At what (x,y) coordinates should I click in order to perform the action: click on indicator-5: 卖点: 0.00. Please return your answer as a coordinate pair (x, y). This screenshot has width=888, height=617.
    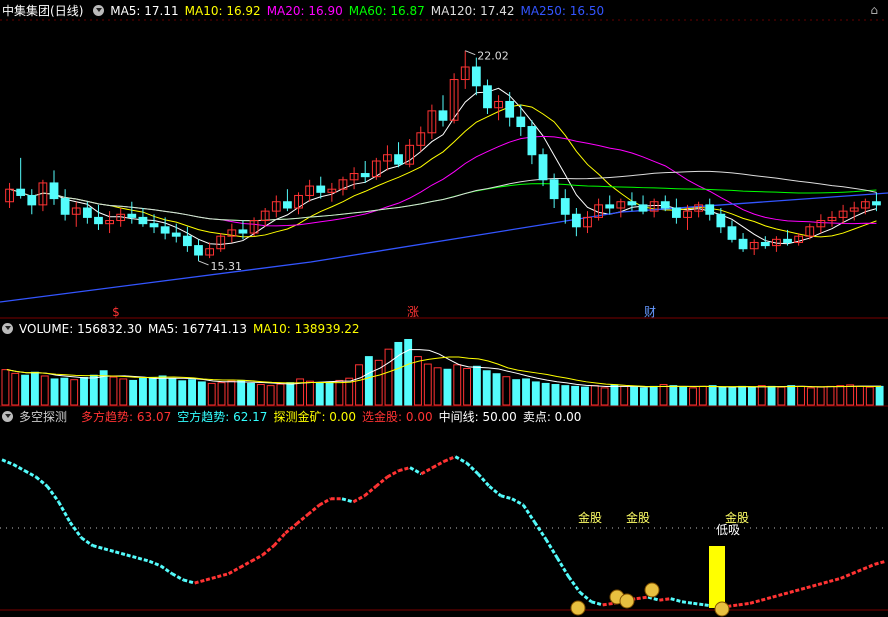
    Looking at the image, I should click on (552, 417).